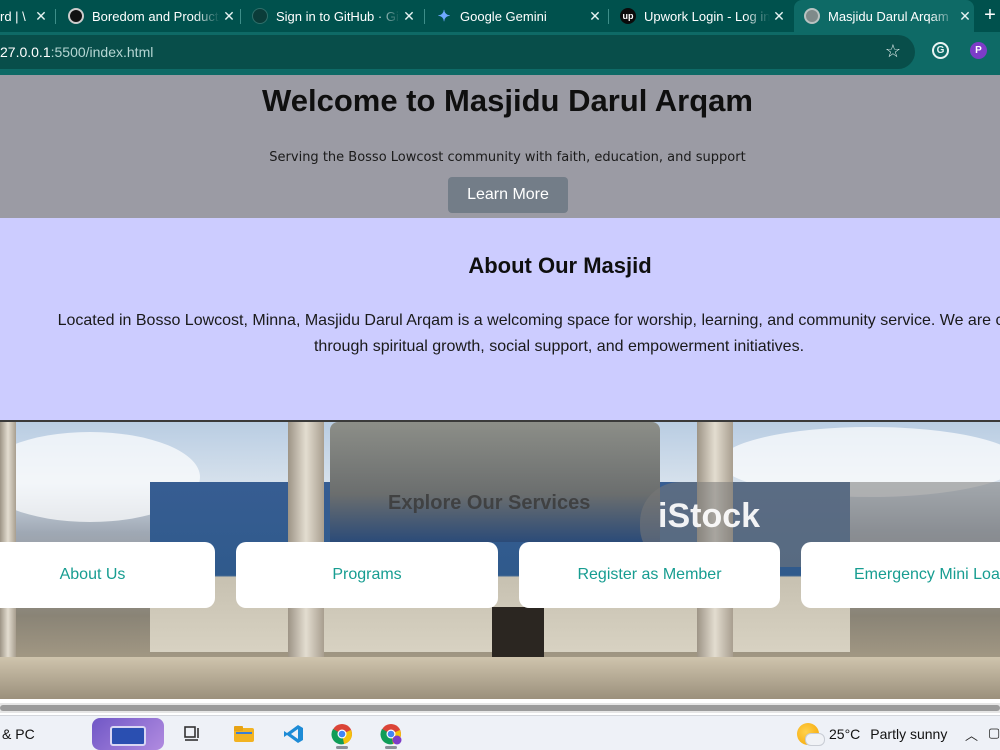  What do you see at coordinates (560, 265) in the screenshot?
I see `about-heading: About Our Masjid` at bounding box center [560, 265].